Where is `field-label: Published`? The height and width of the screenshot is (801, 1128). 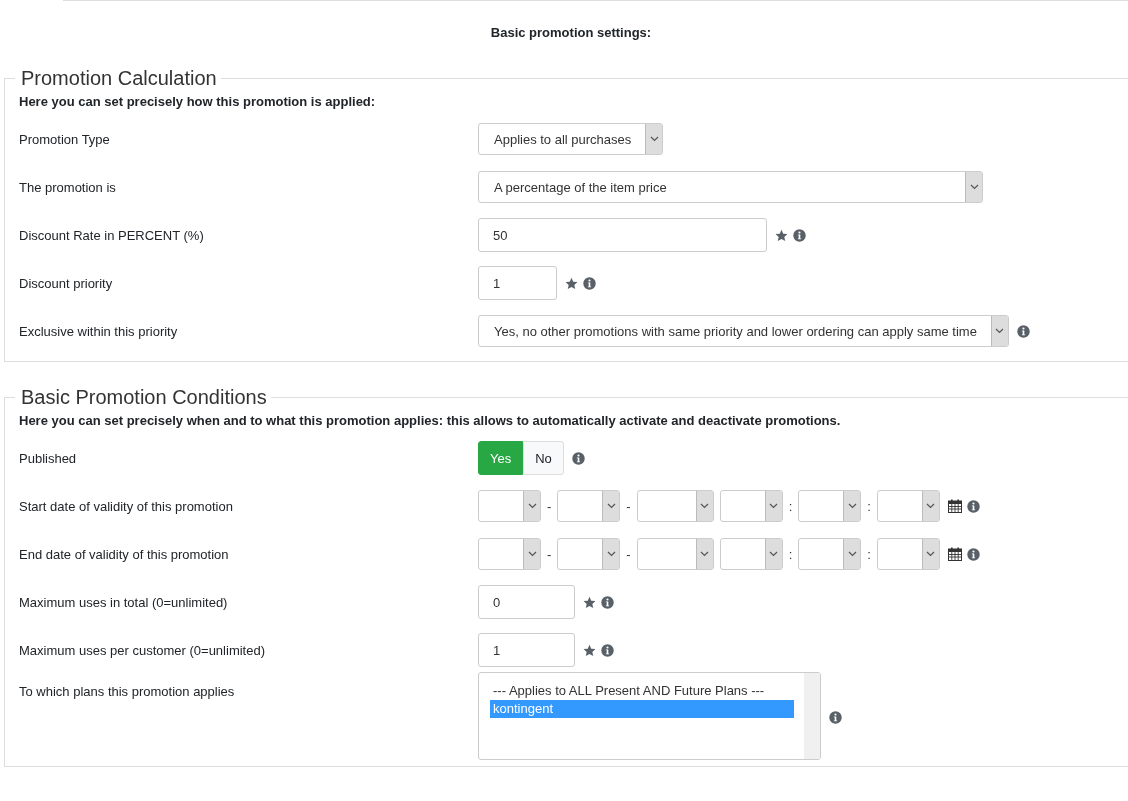
field-label: Published is located at coordinates (48, 458).